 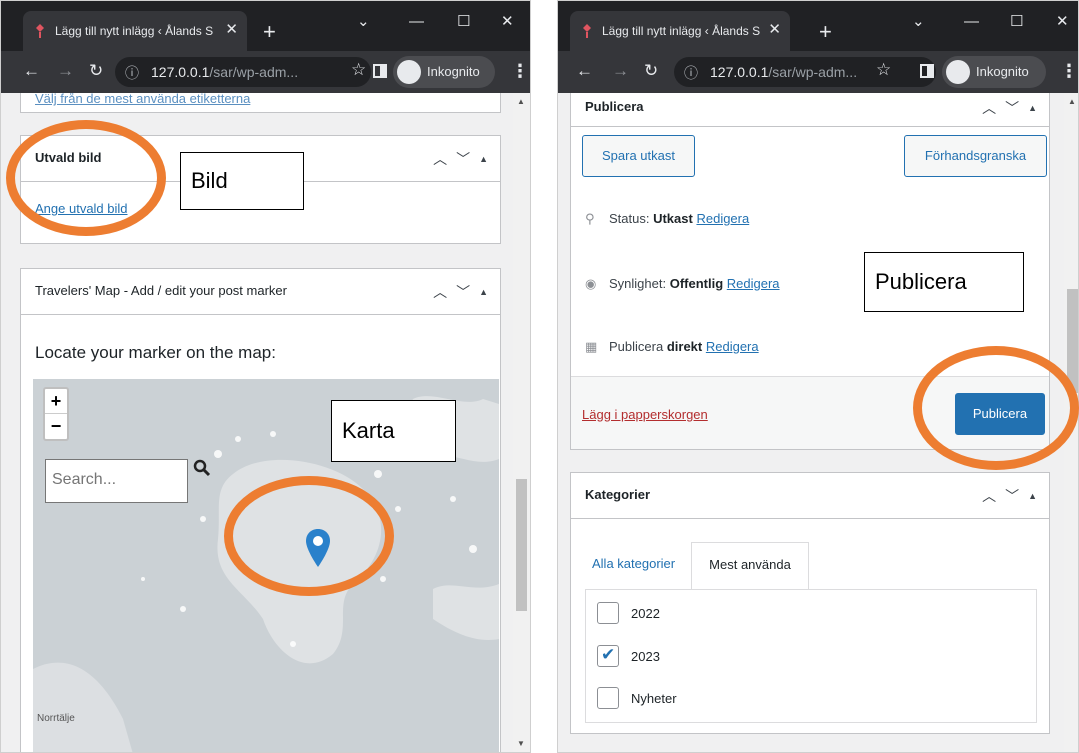 I want to click on postbox-header: Publicera ︿ ﹀ ▲, so click(x=810, y=110).